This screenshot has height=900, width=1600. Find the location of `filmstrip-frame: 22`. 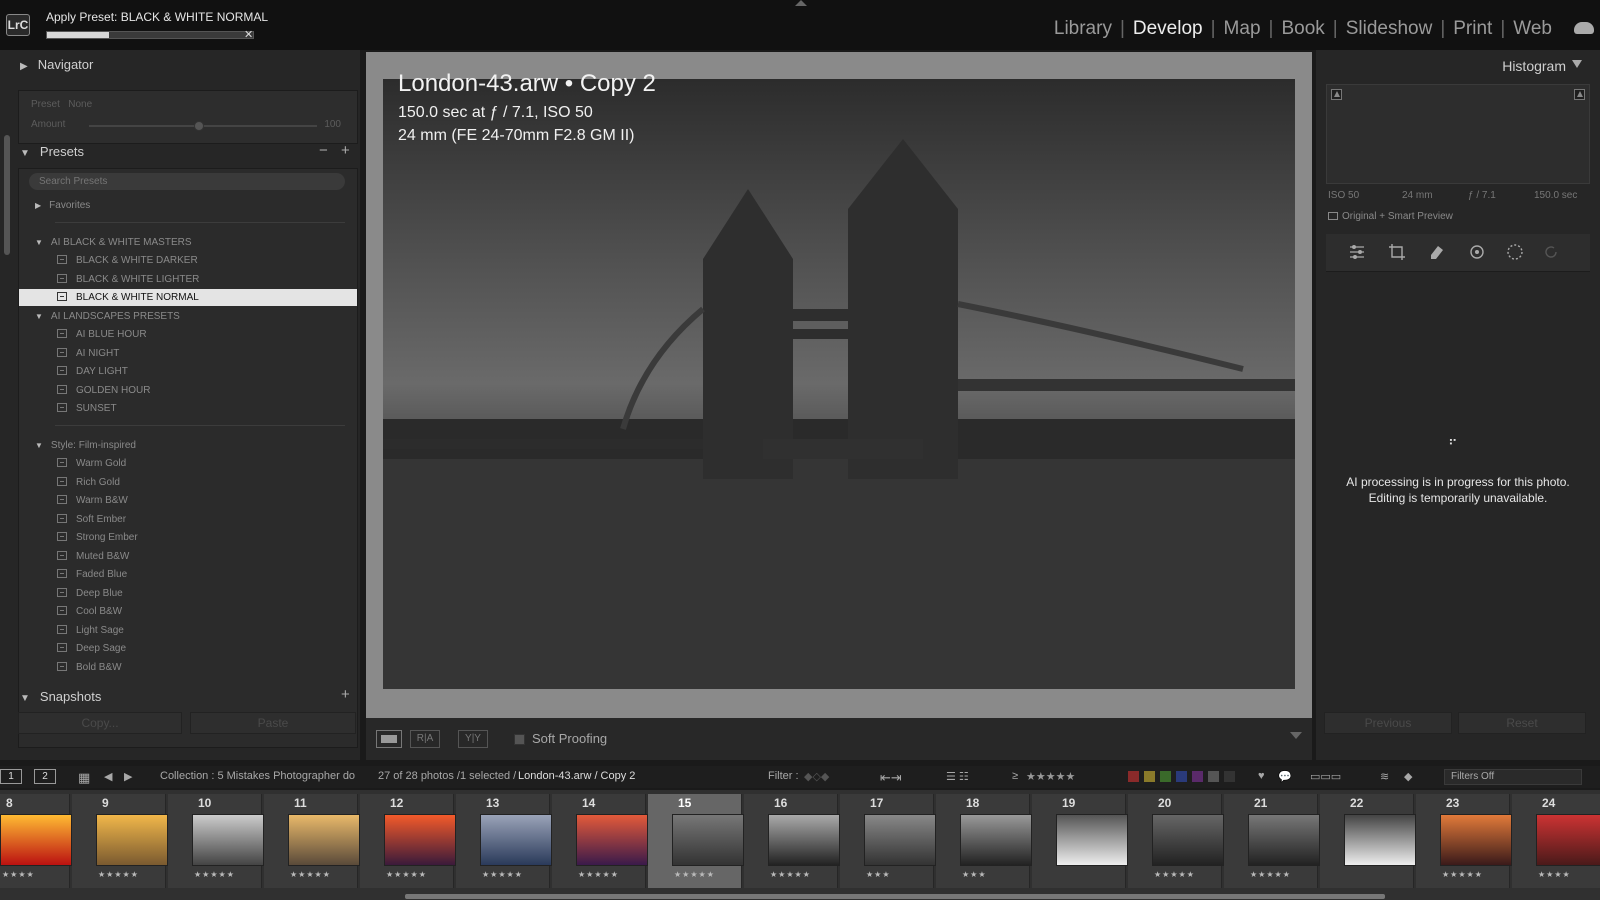

filmstrip-frame: 22 is located at coordinates (1368, 841).